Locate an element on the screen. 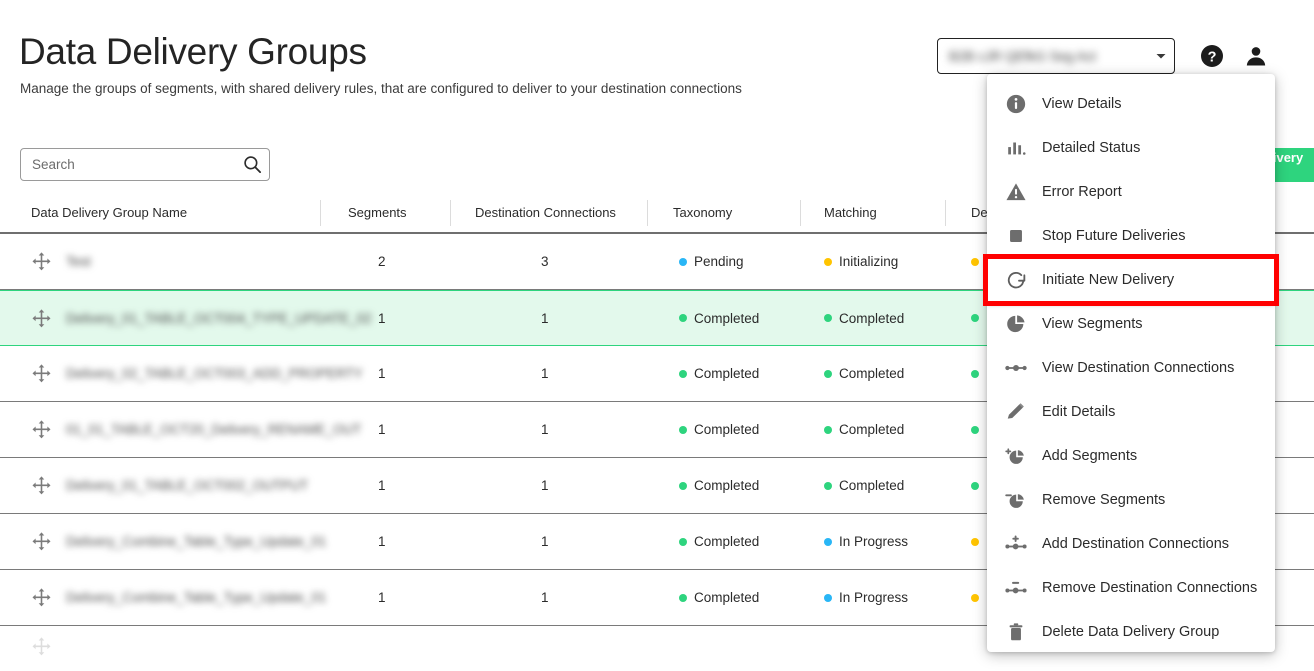  menu-item-edit-details: Edit Details is located at coordinates (1131, 412).